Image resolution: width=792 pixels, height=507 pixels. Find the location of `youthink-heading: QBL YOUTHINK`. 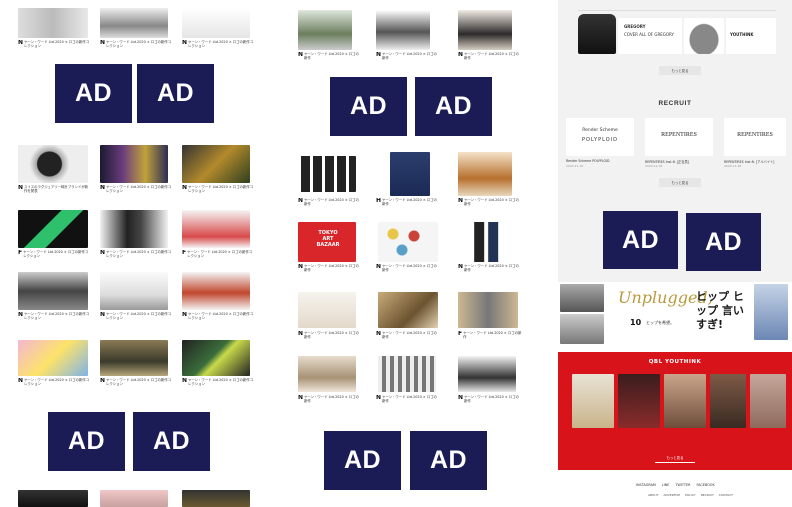

youthink-heading: QBL YOUTHINK is located at coordinates (675, 362).